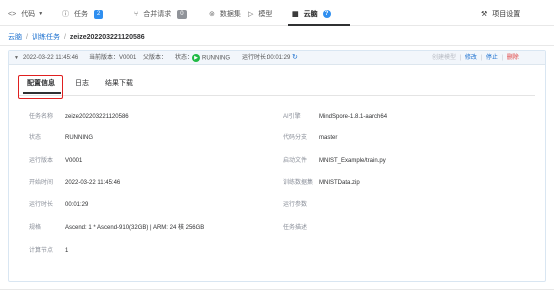 The width and height of the screenshot is (554, 304). I want to click on refresh-icon: ↻, so click(295, 58).